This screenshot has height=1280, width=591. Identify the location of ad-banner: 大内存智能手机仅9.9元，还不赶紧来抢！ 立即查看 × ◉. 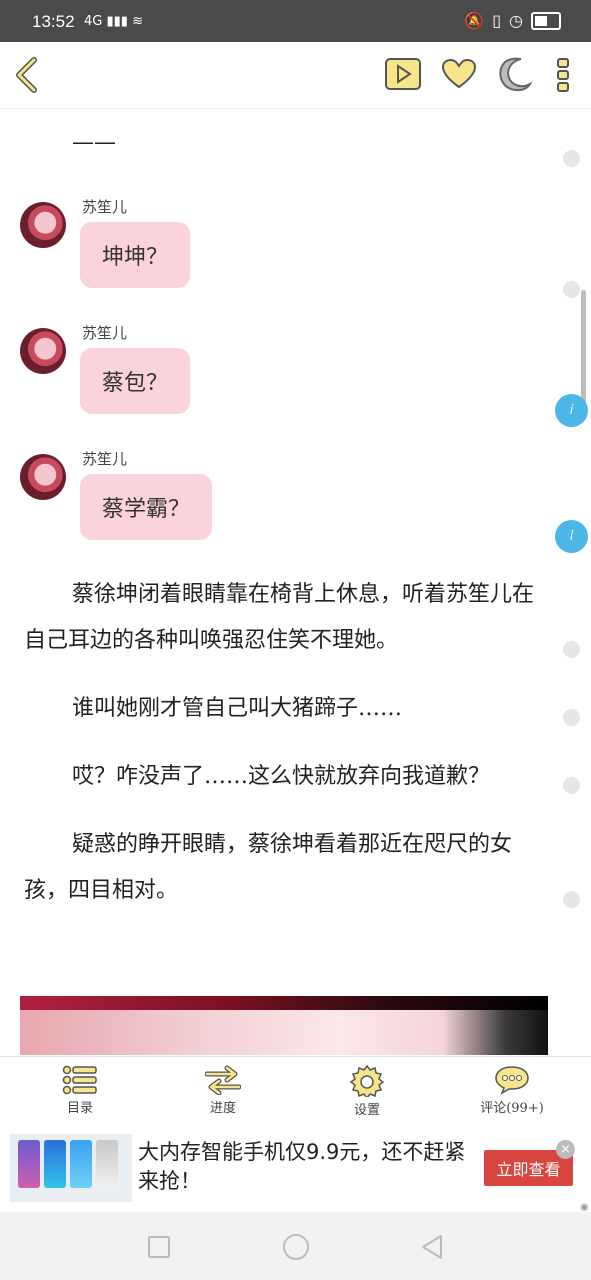
(295, 1166).